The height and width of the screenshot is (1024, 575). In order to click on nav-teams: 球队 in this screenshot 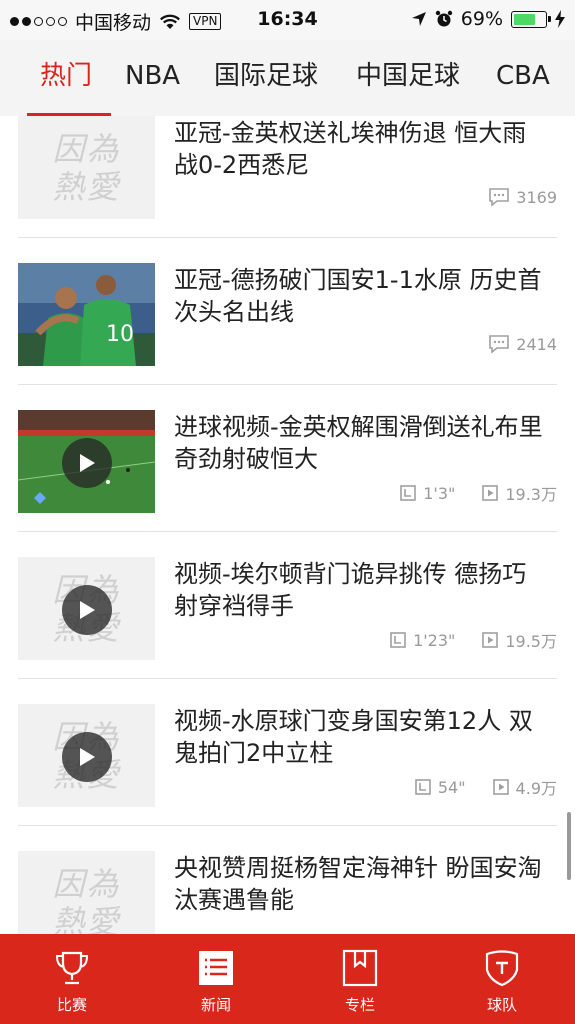, I will do `click(502, 979)`.